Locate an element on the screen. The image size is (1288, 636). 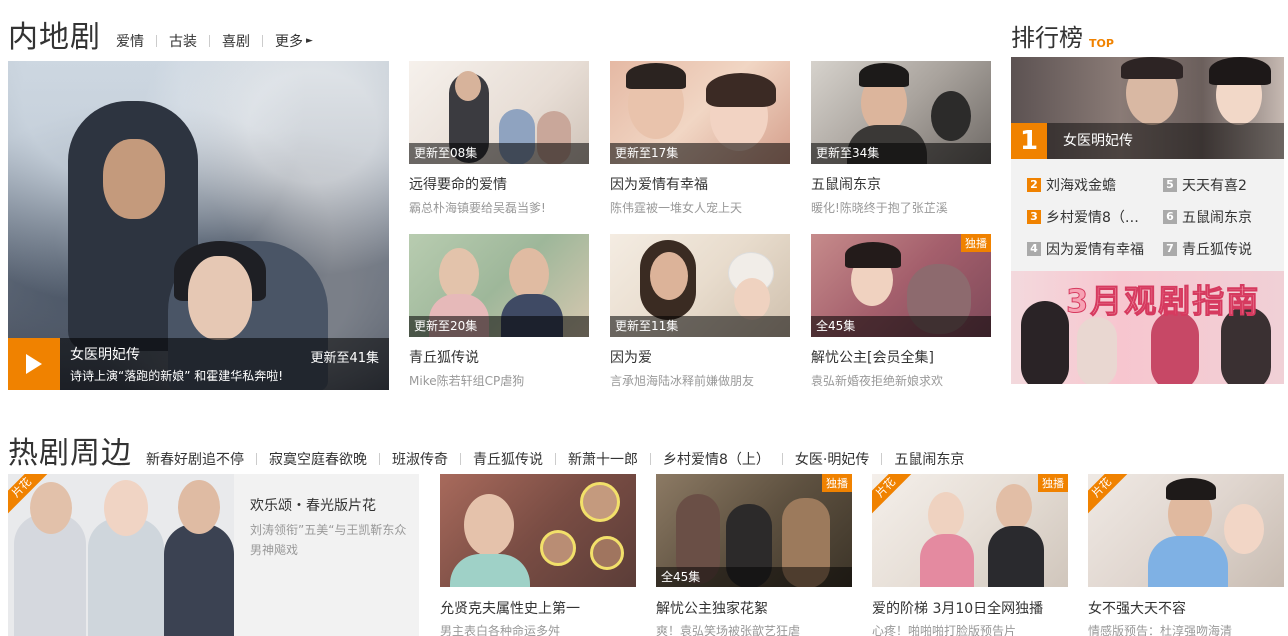
clip-card: 允贤克夫属性史上第一 男主表白各种命运多舛 is located at coordinates (538, 555).